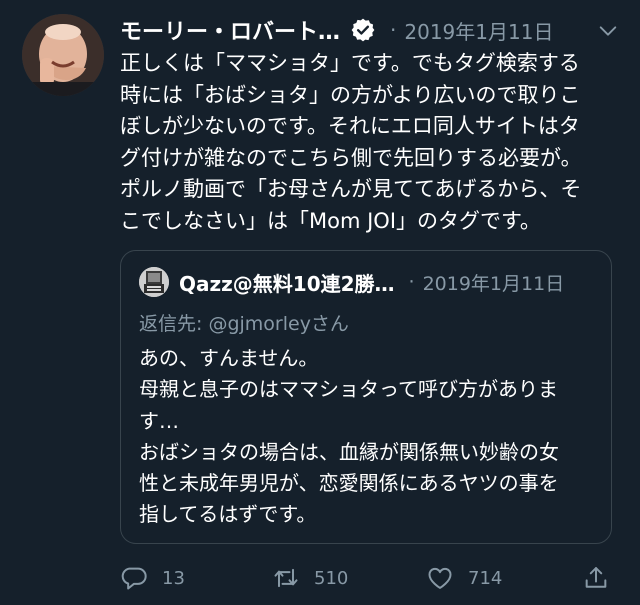 The image size is (640, 605). What do you see at coordinates (310, 578) in the screenshot?
I see `retweet-button: 510` at bounding box center [310, 578].